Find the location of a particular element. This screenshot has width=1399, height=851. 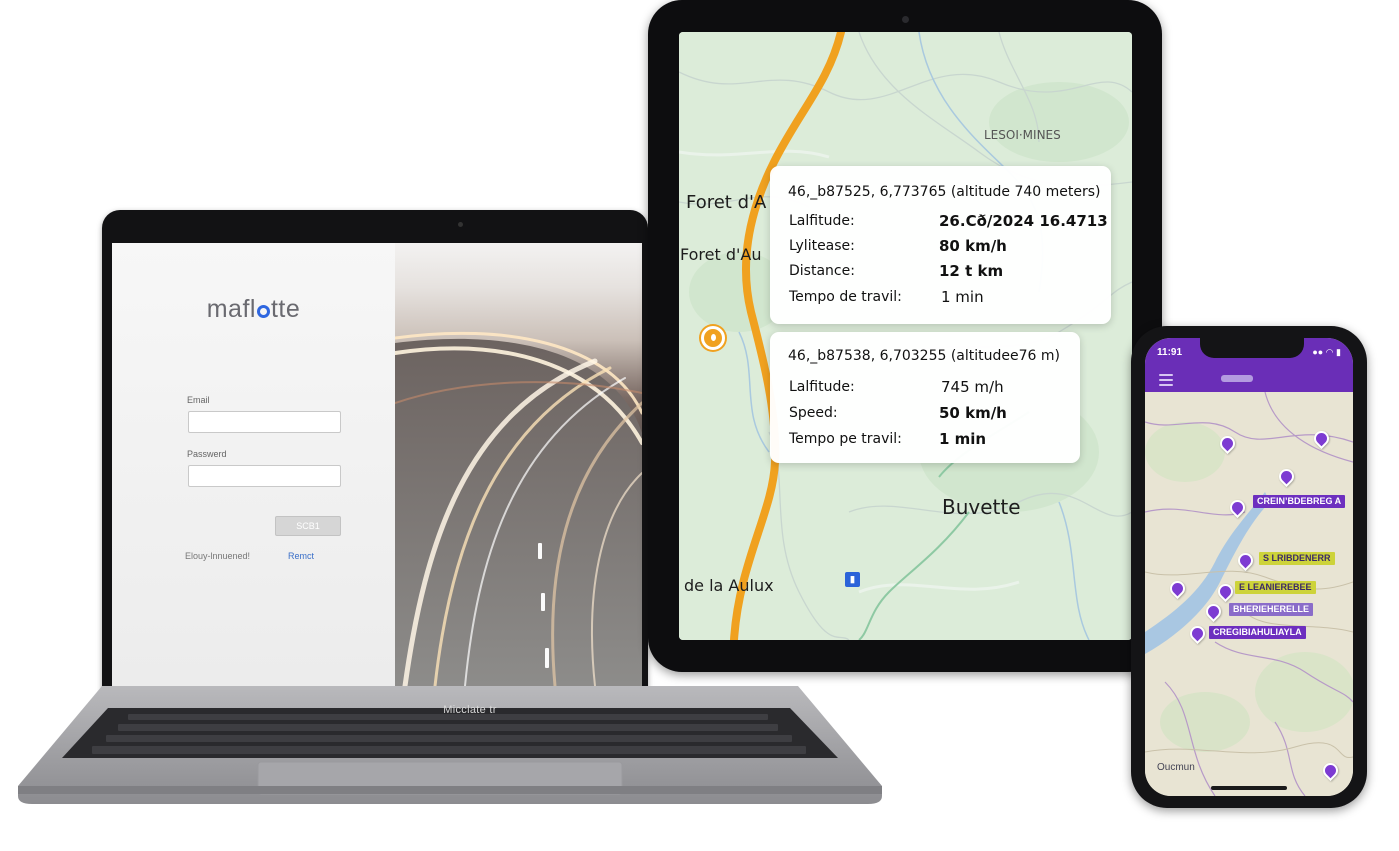

parking-sign-icon: ▮ is located at coordinates (852, 579).